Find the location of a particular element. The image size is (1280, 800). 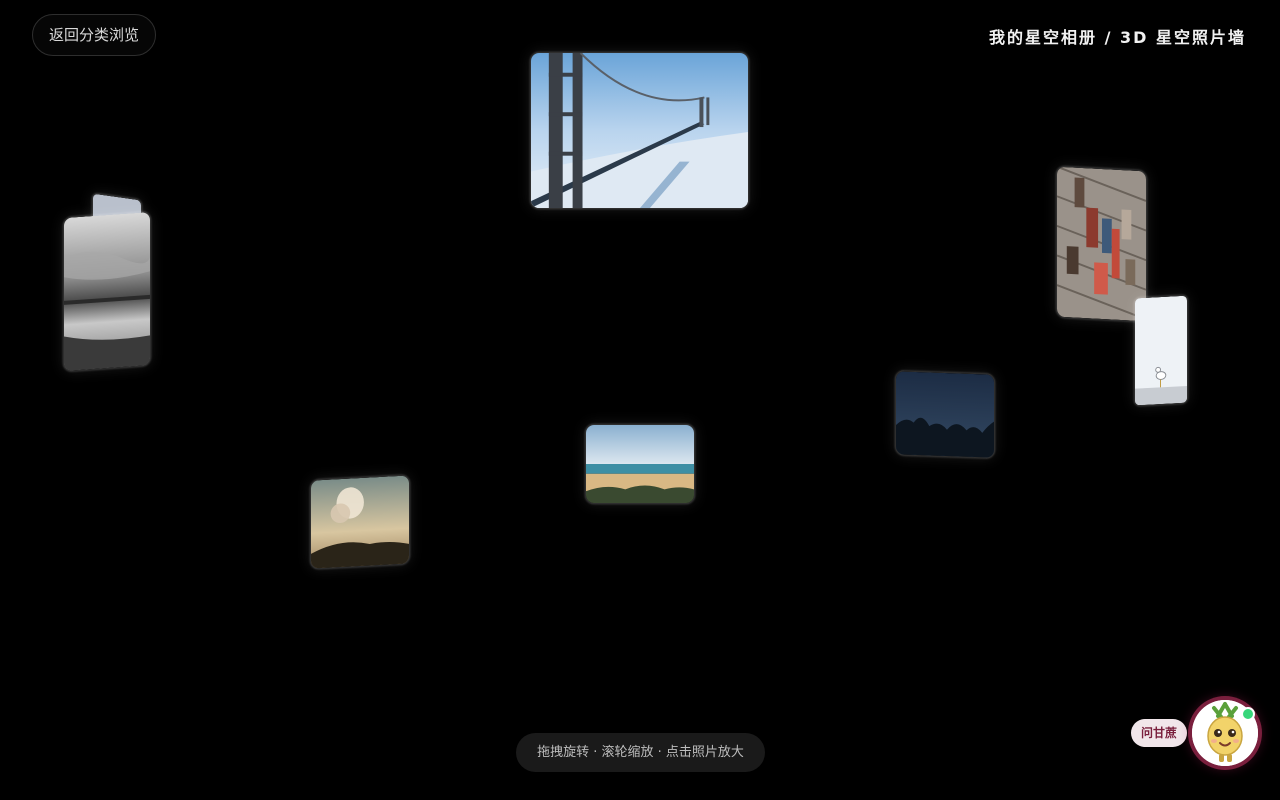

photo-black-white-seascape is located at coordinates (107, 291).